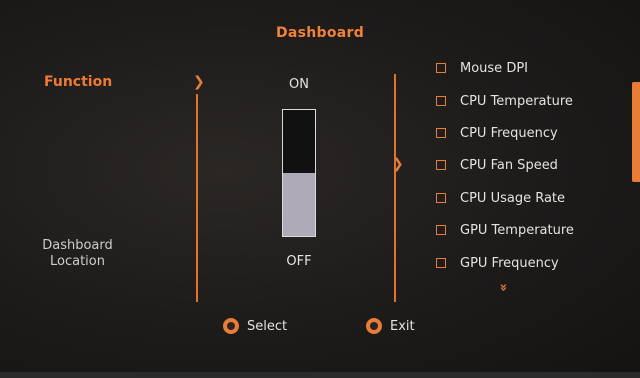 This screenshot has width=640, height=378. Describe the element at coordinates (320, 375) in the screenshot. I see `bottom-bezel` at that location.